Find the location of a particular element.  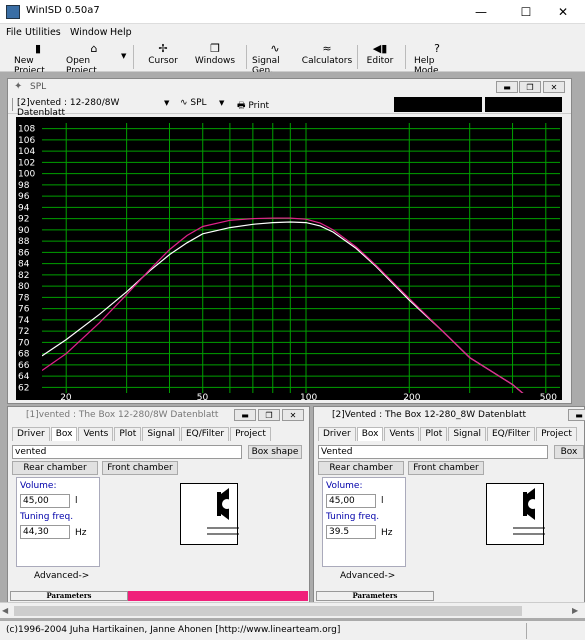

box1-restore-button: ❐ is located at coordinates (269, 415).